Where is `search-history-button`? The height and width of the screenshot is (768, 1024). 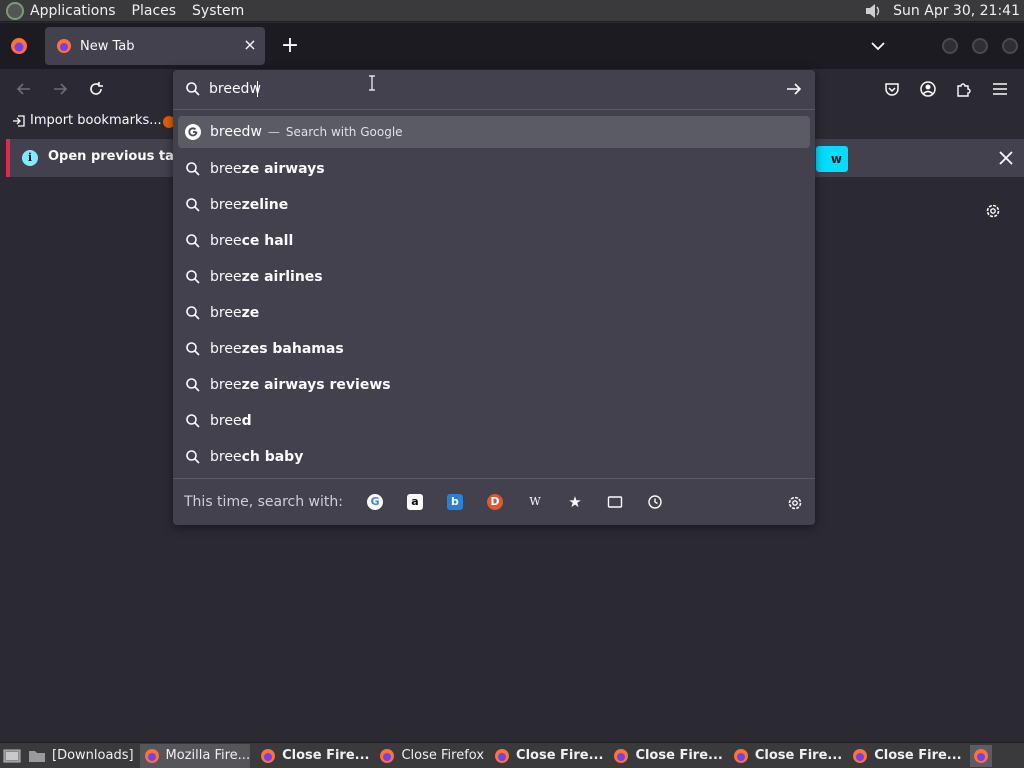 search-history-button is located at coordinates (655, 502).